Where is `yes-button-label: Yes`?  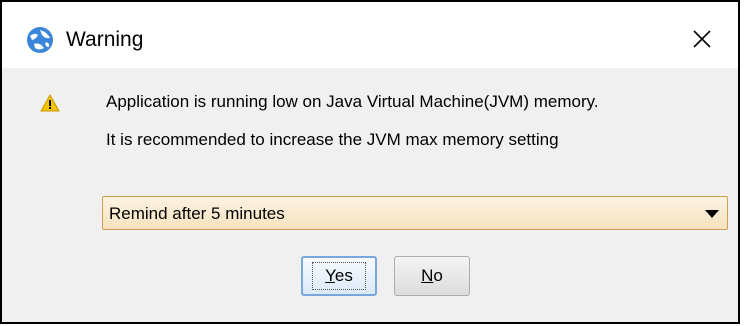 yes-button-label: Yes is located at coordinates (339, 276).